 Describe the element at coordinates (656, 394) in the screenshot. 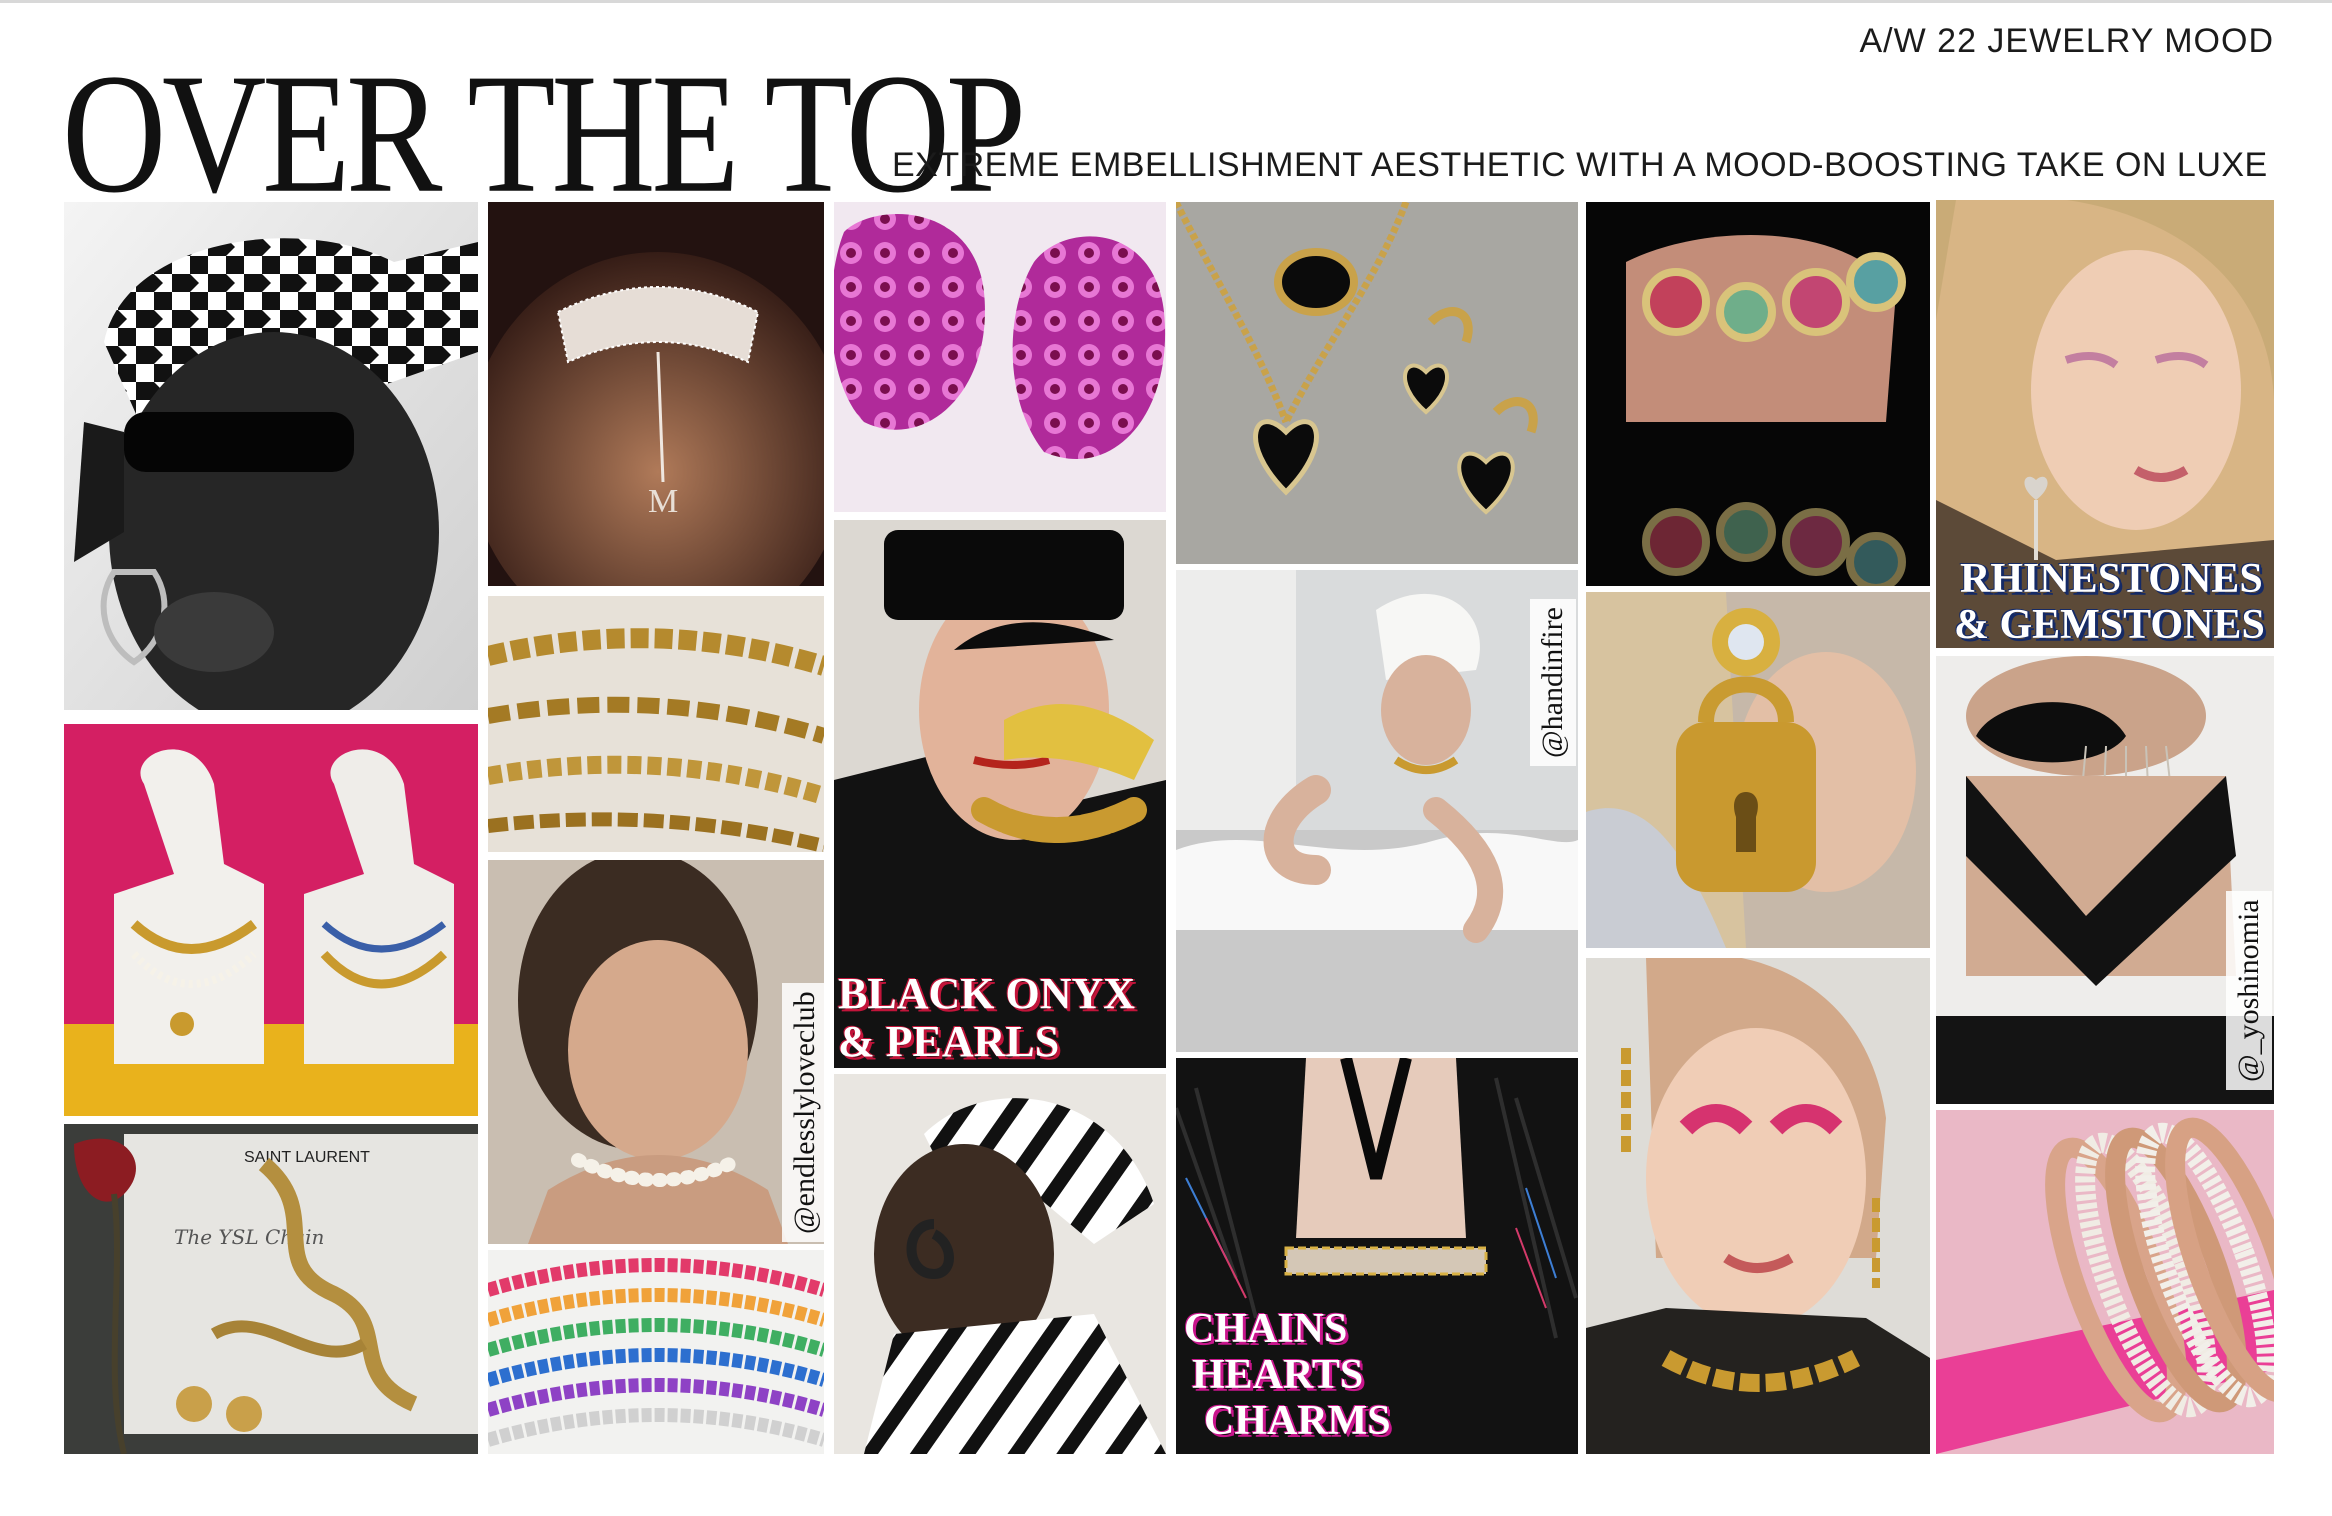

I see `photo-crystal-choker-back: M` at that location.